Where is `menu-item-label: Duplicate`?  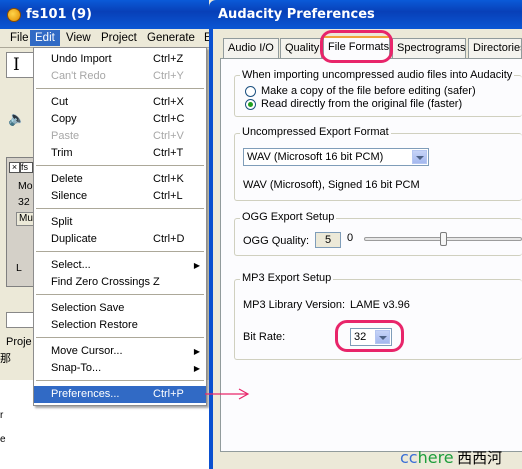 menu-item-label: Duplicate is located at coordinates (74, 239).